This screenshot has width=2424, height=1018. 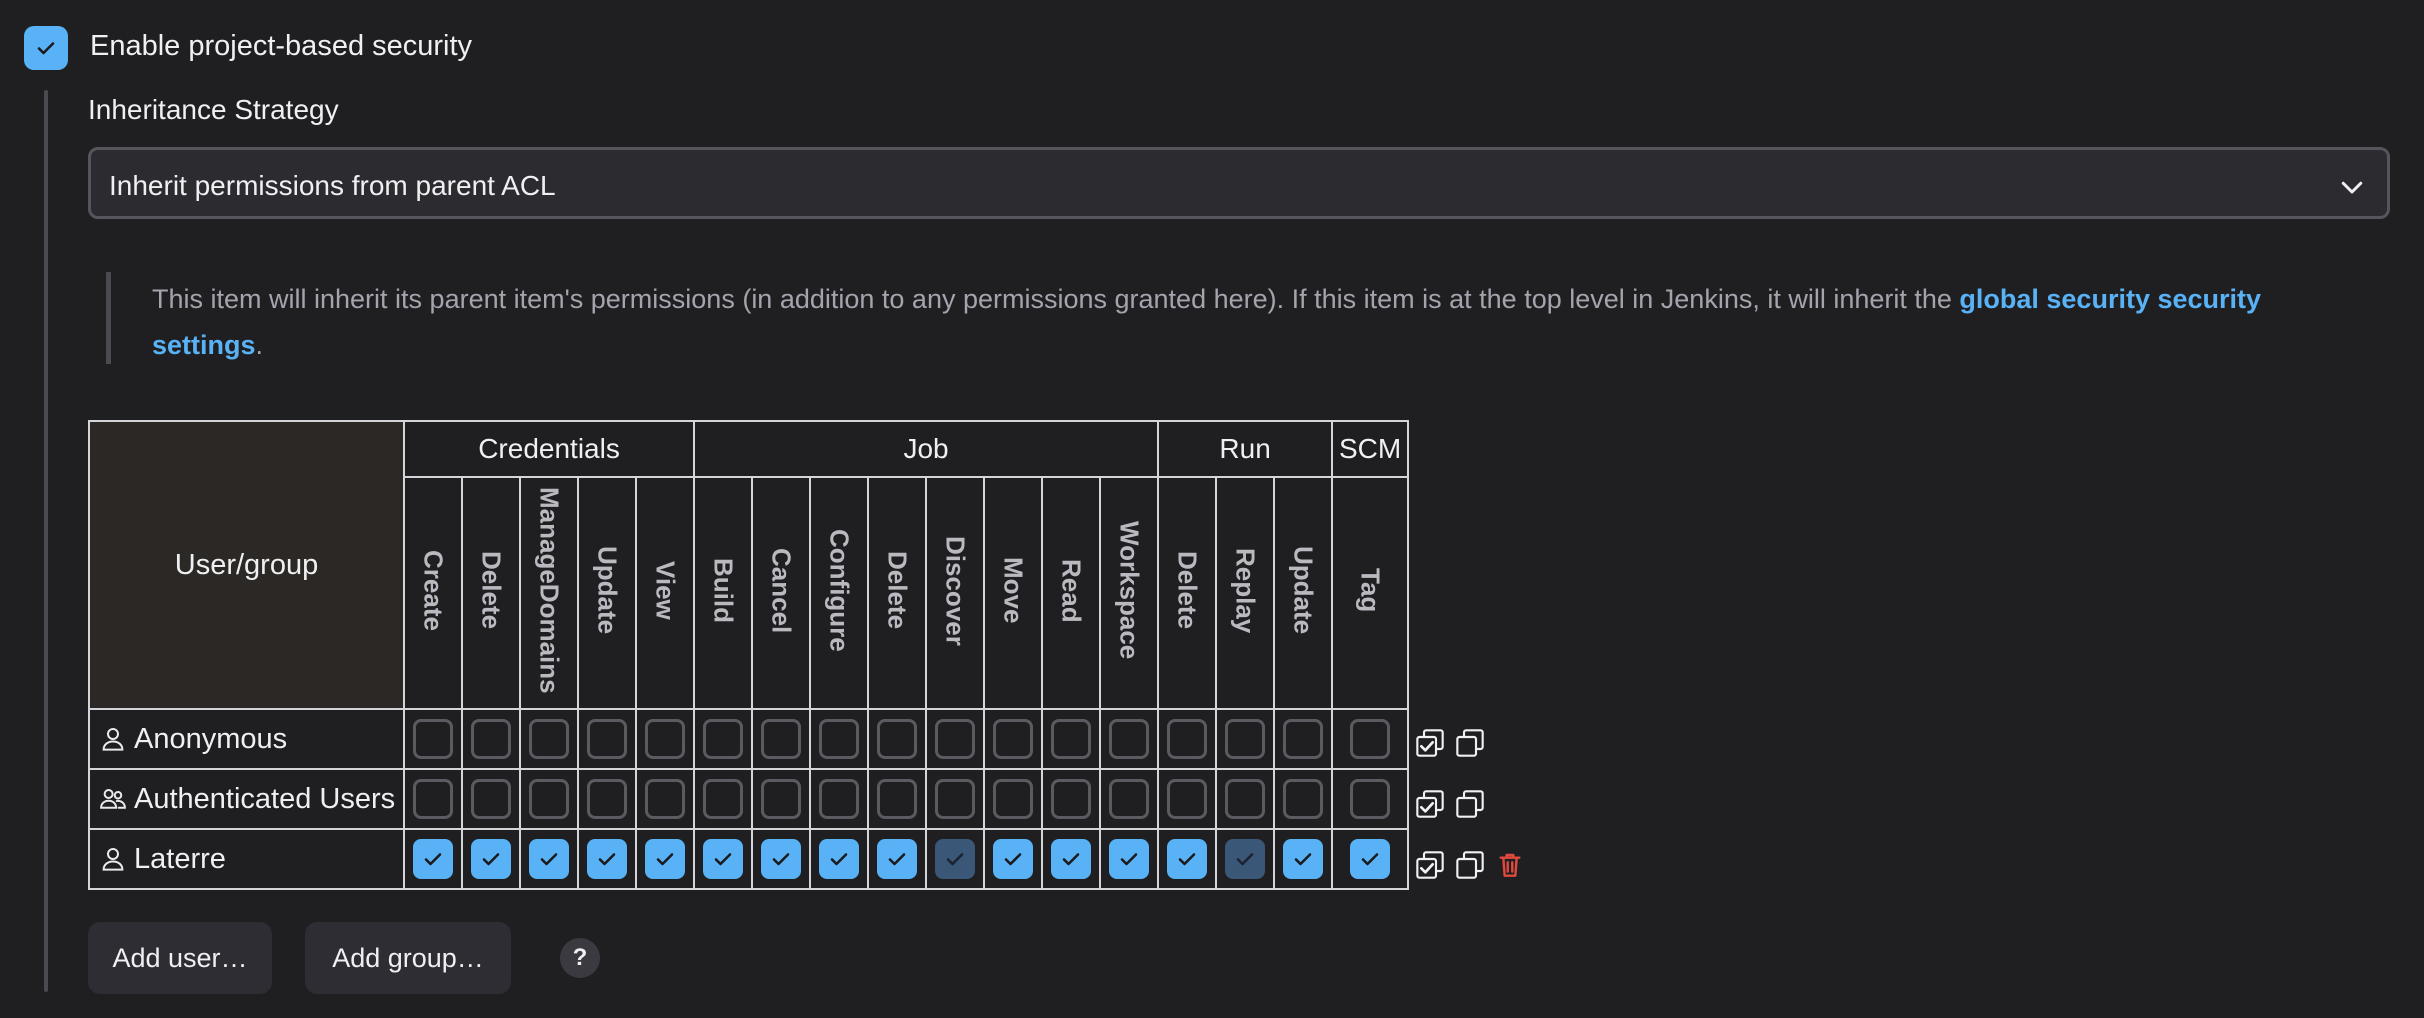 I want to click on permission-column-header: ManageDomains, so click(x=549, y=593).